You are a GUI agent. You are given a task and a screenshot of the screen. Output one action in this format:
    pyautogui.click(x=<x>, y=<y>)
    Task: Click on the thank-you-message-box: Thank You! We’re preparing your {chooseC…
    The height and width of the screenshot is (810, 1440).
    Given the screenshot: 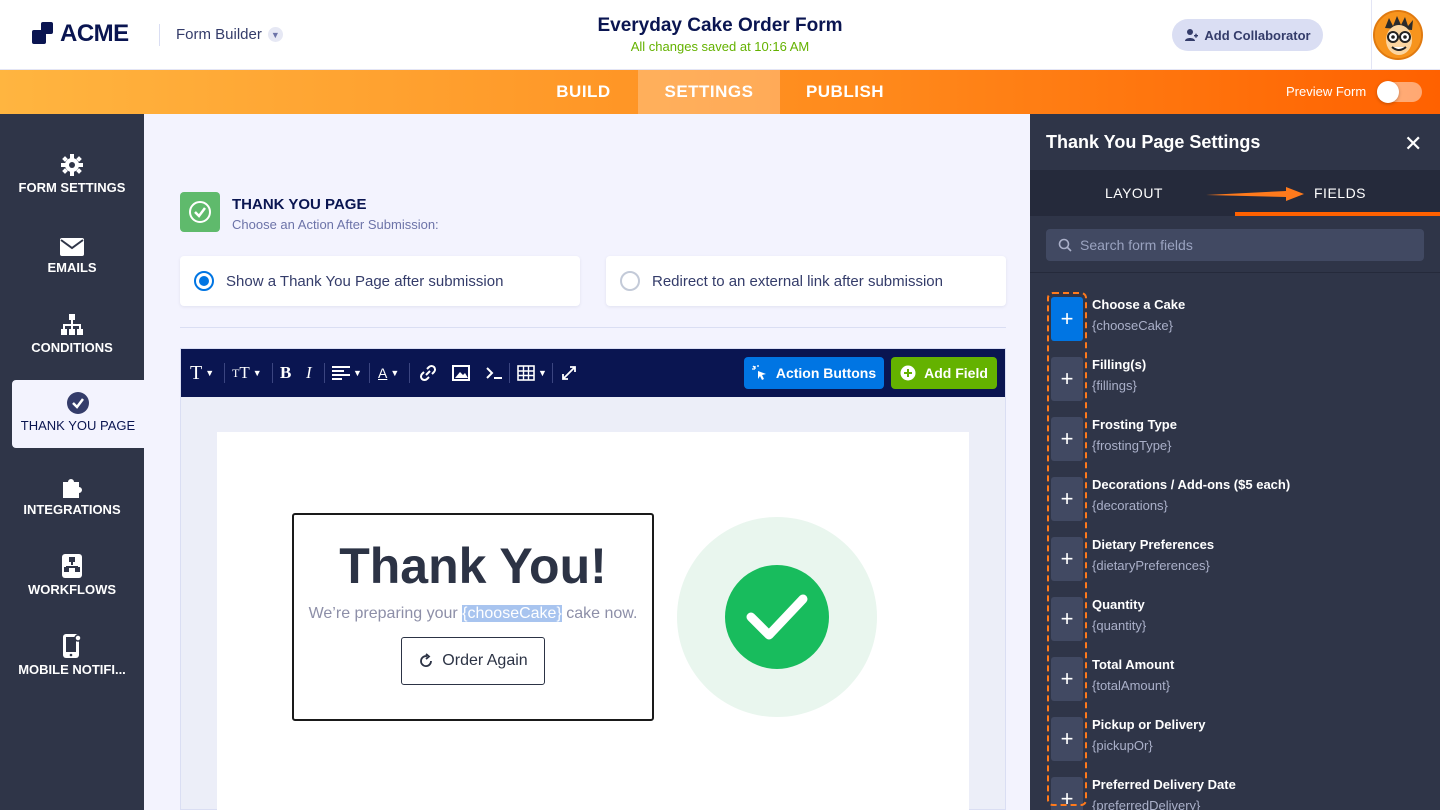 What is the action you would take?
    pyautogui.click(x=473, y=617)
    